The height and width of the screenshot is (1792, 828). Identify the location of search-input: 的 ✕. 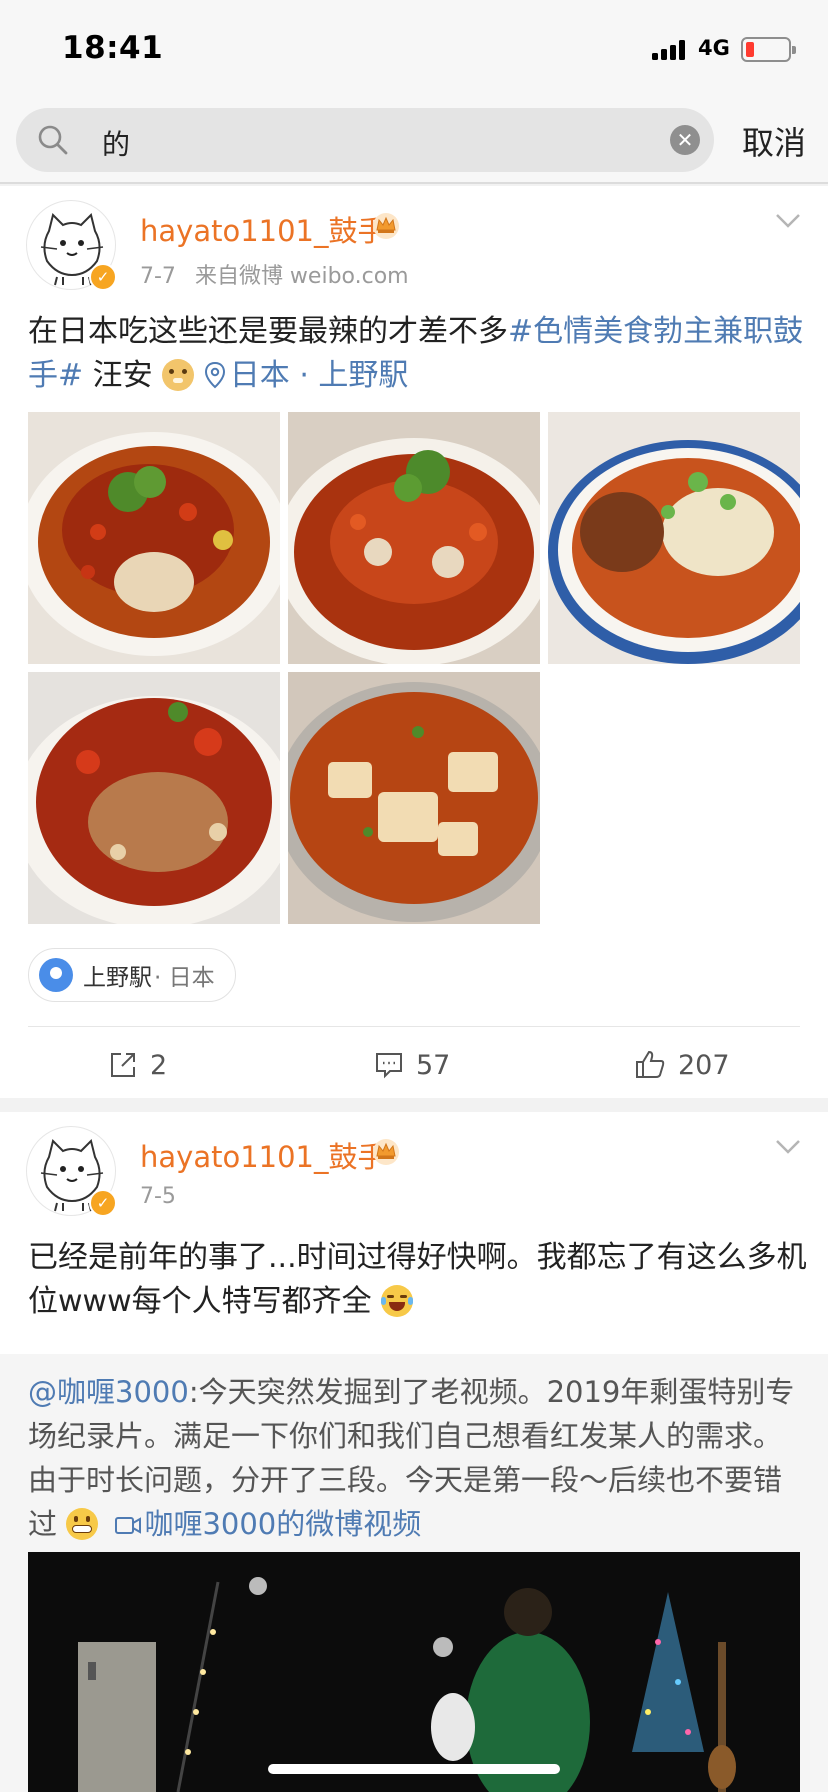
(365, 140).